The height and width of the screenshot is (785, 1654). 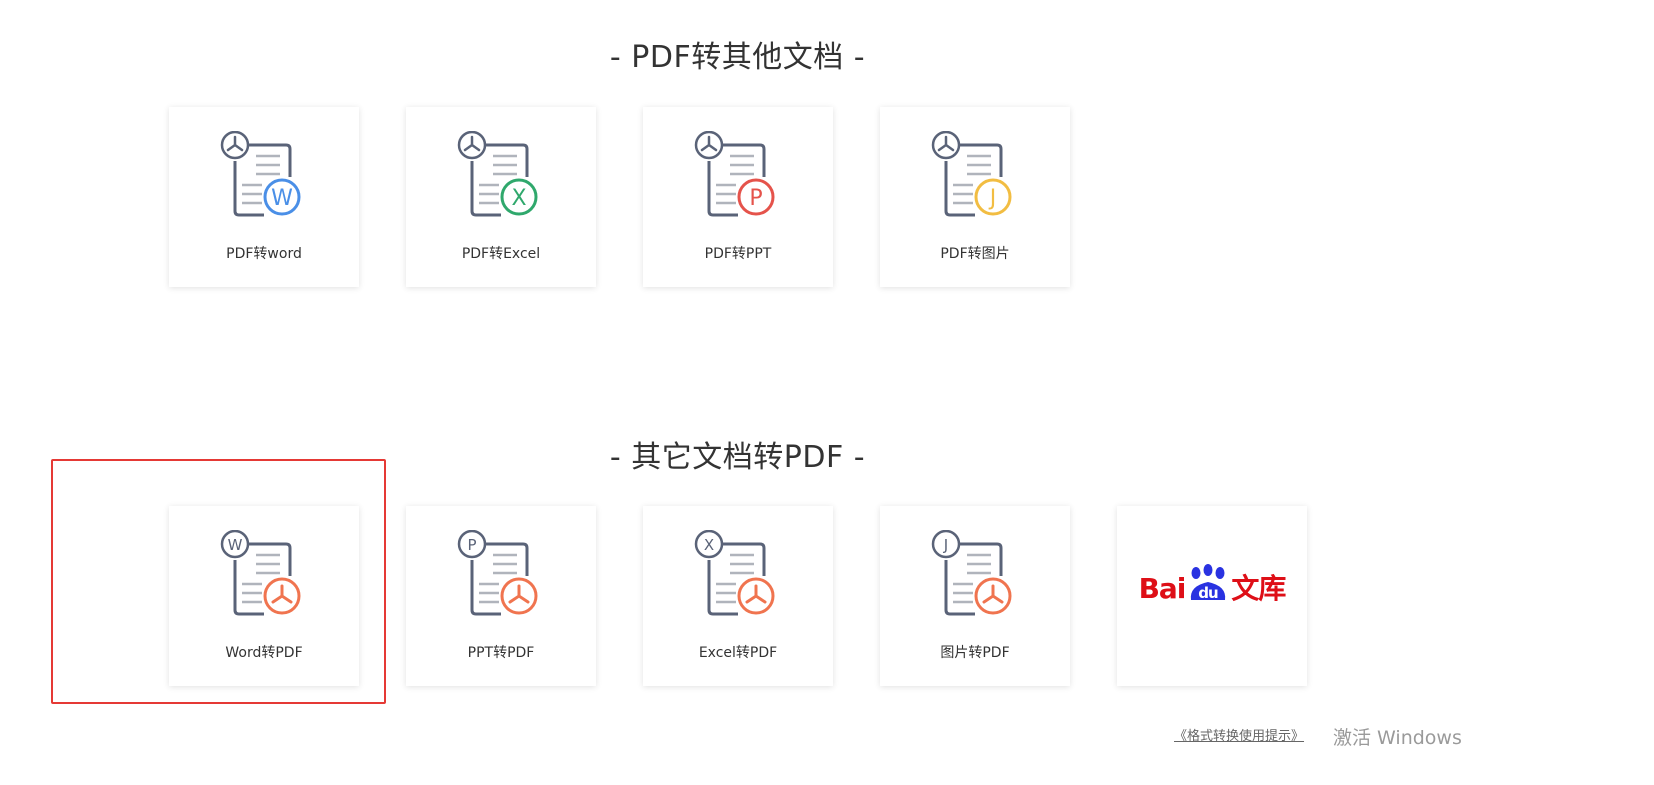 What do you see at coordinates (737, 57) in the screenshot?
I see `section-title-pdf-to-other: - PDF转其他文档 -` at bounding box center [737, 57].